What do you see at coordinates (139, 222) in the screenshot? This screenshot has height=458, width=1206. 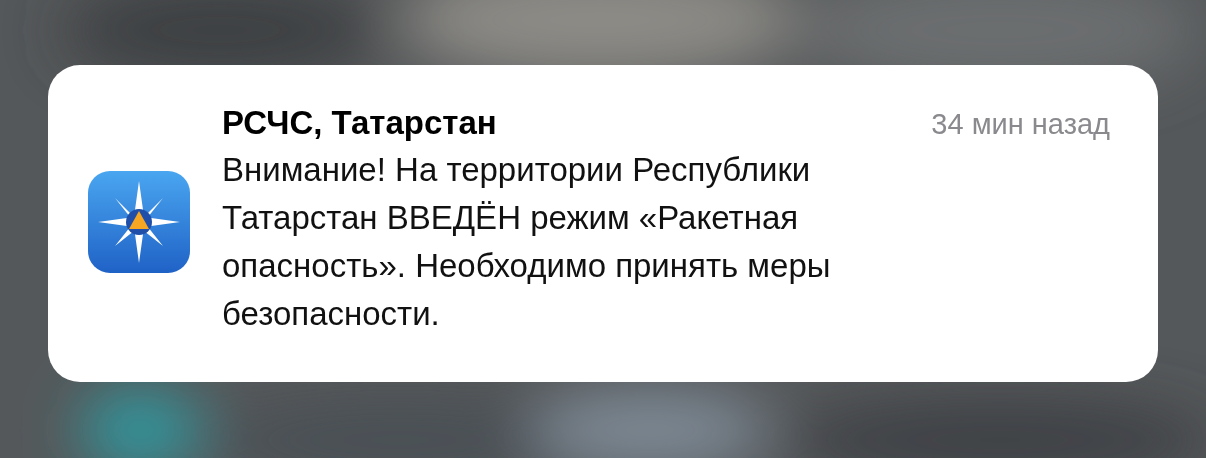 I see `star-emblem-icon` at bounding box center [139, 222].